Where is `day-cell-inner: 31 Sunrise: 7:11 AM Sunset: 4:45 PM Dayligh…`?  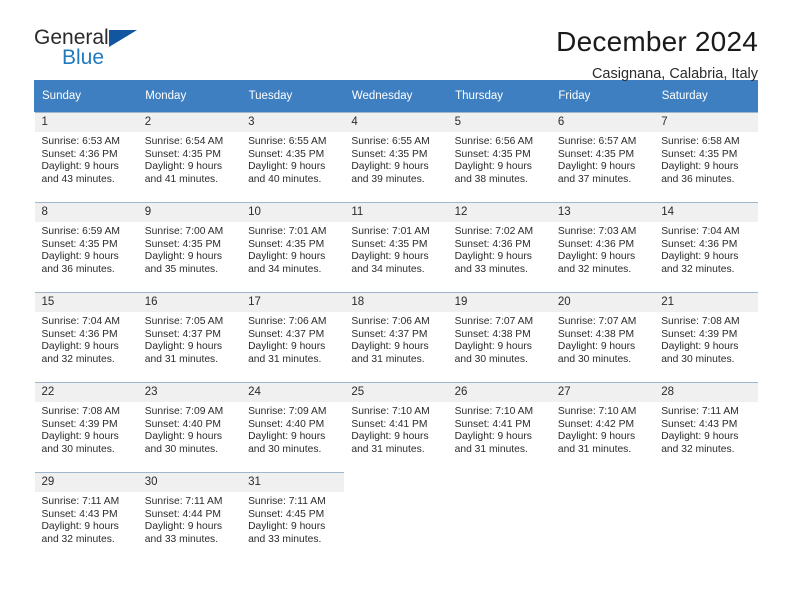 day-cell-inner: 31 Sunrise: 7:11 AM Sunset: 4:45 PM Dayligh… is located at coordinates (293, 514).